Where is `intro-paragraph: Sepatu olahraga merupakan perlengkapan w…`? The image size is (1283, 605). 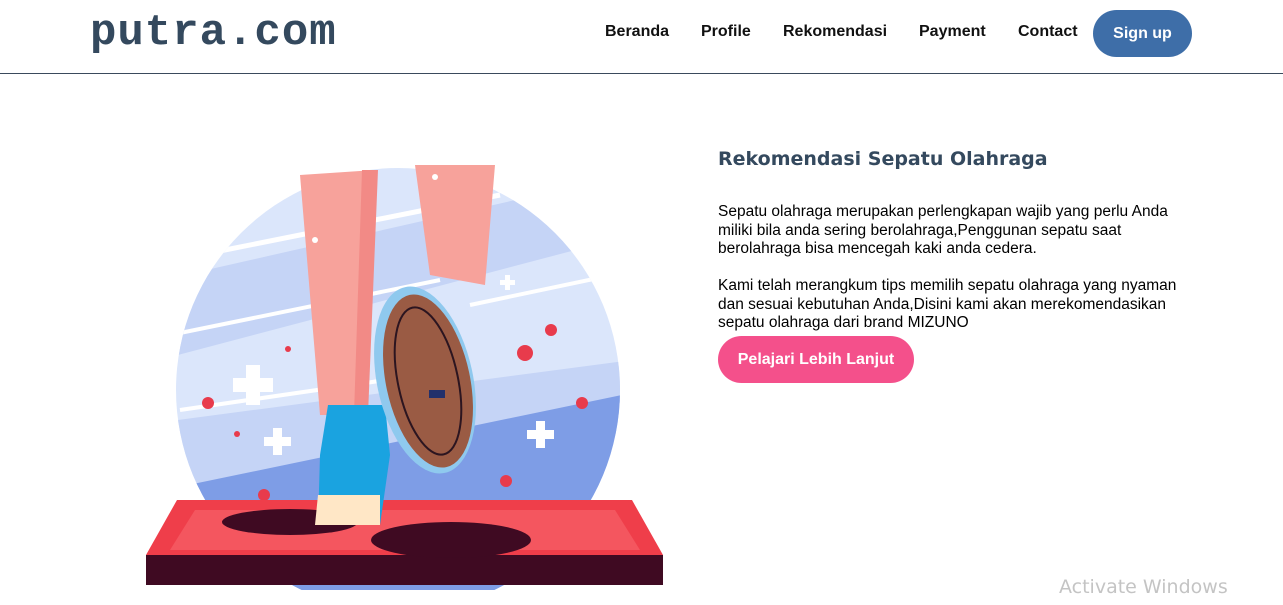 intro-paragraph: Sepatu olahraga merupakan perlengkapan w… is located at coordinates (943, 230).